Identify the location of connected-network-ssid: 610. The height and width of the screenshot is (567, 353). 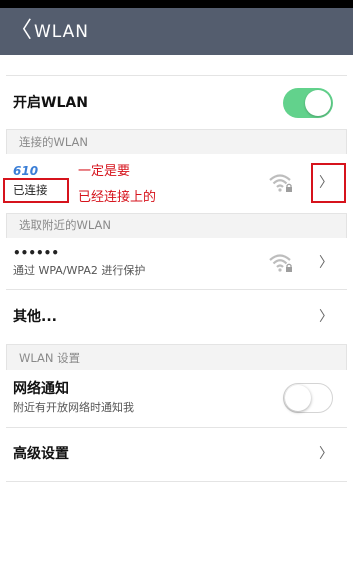
(26, 171).